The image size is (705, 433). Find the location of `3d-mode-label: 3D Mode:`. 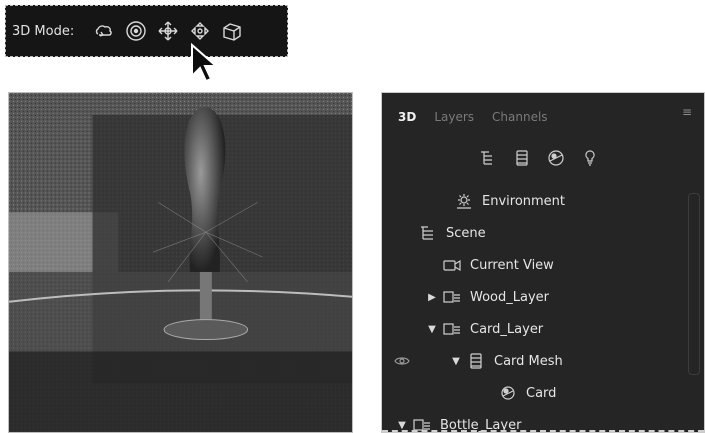

3d-mode-label: 3D Mode: is located at coordinates (43, 31).